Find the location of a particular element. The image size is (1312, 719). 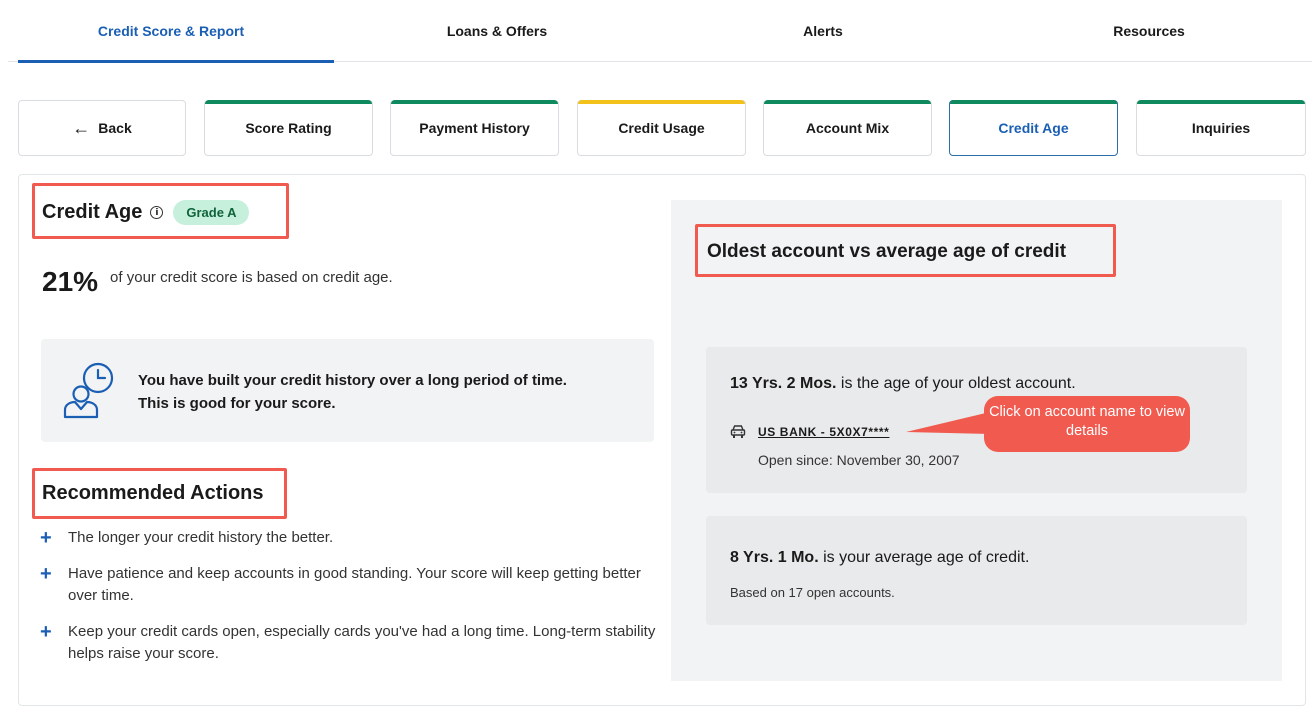

tab-resources: Resources is located at coordinates (1149, 31).